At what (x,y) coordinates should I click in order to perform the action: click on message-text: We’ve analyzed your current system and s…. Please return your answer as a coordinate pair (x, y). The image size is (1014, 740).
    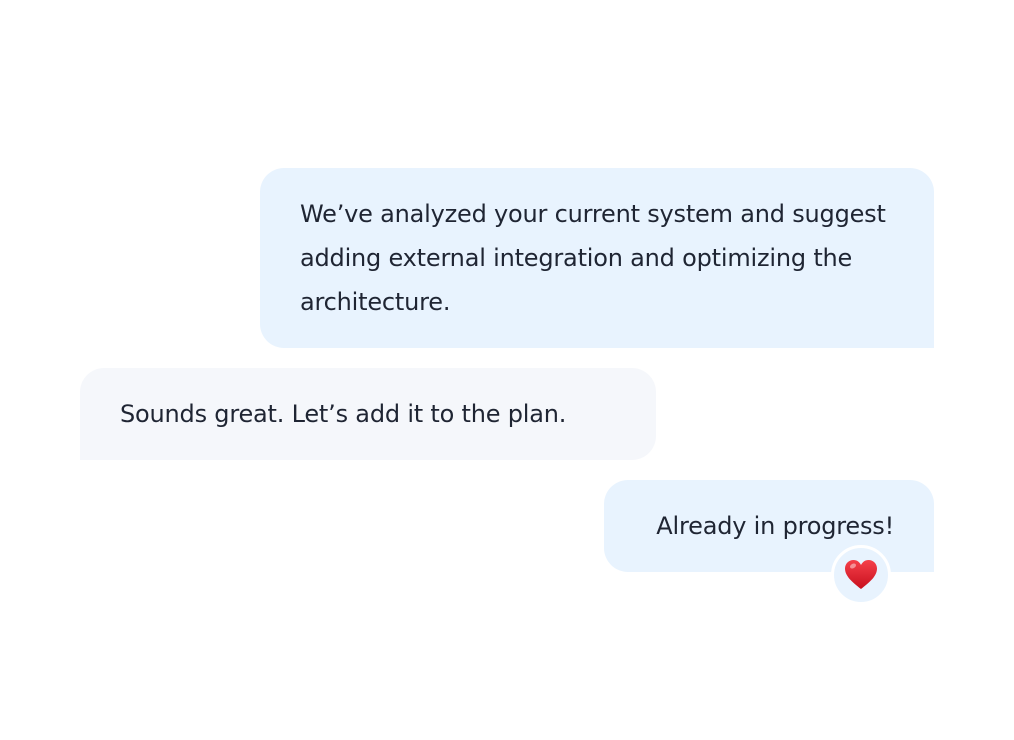
    Looking at the image, I should click on (593, 258).